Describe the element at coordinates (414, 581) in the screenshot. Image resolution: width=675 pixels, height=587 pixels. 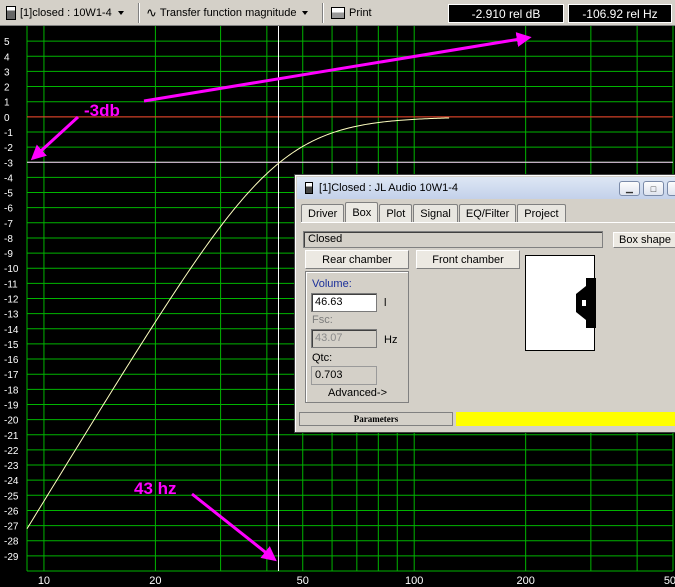
I see `x-tick-label: 100` at that location.